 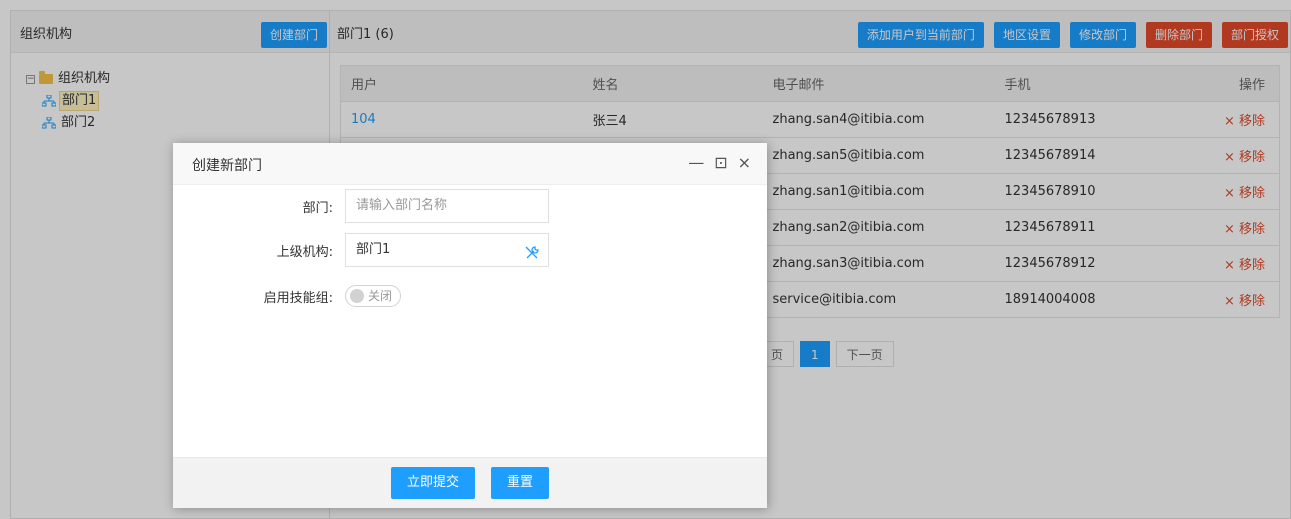 I want to click on dept-name-input: 请输入部门名称, so click(x=447, y=206).